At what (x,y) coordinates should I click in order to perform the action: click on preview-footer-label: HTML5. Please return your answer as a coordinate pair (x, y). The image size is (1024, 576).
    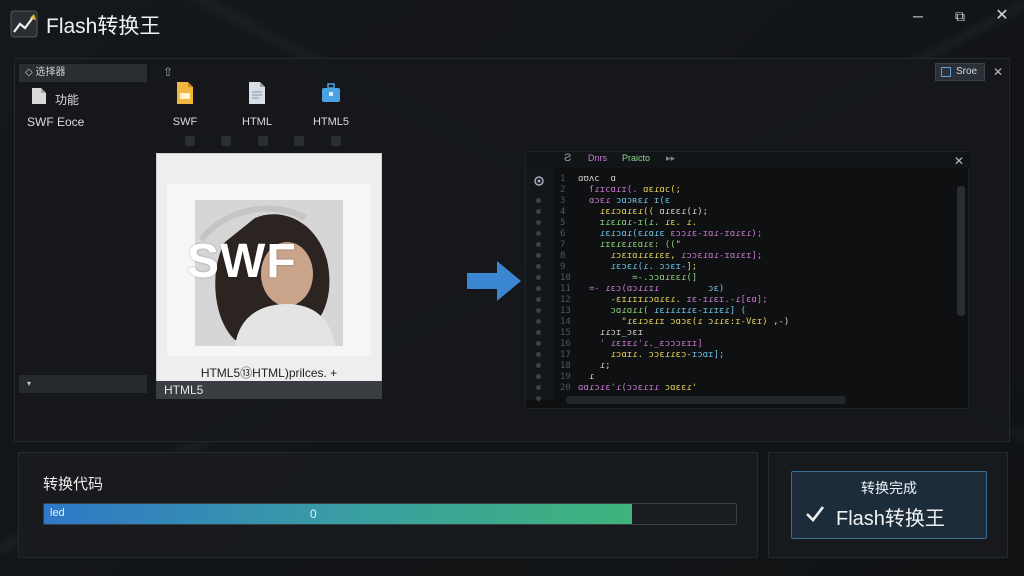
    Looking at the image, I should click on (269, 390).